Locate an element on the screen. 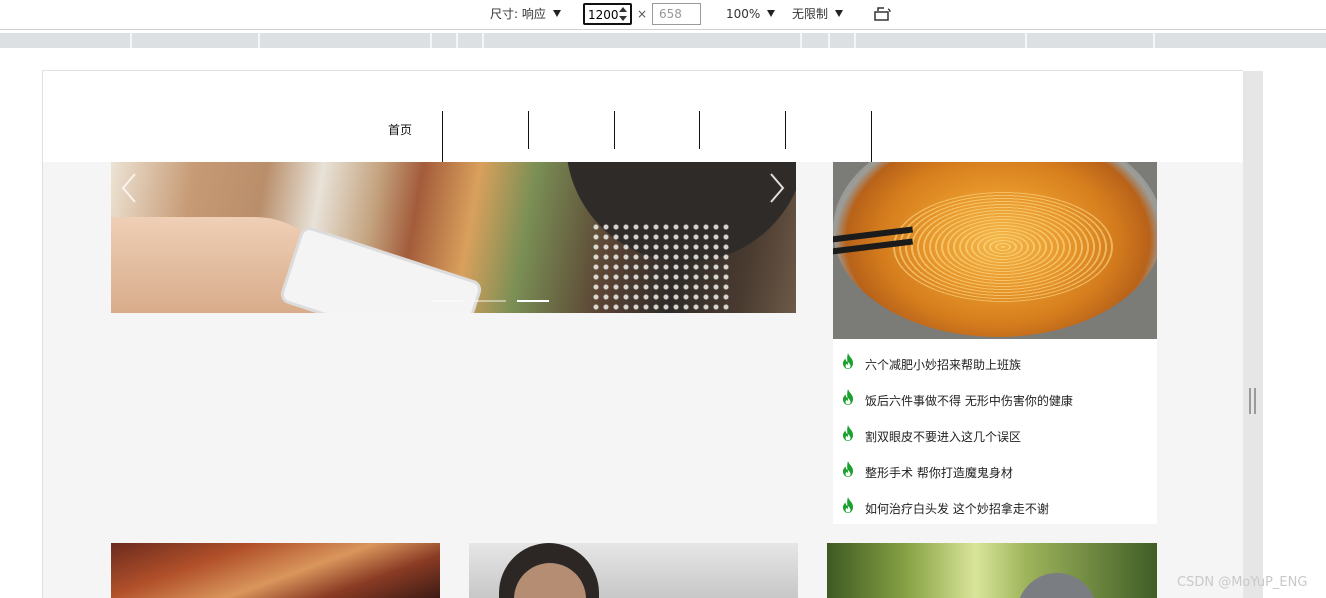  width-value: 1200 is located at coordinates (603, 15).